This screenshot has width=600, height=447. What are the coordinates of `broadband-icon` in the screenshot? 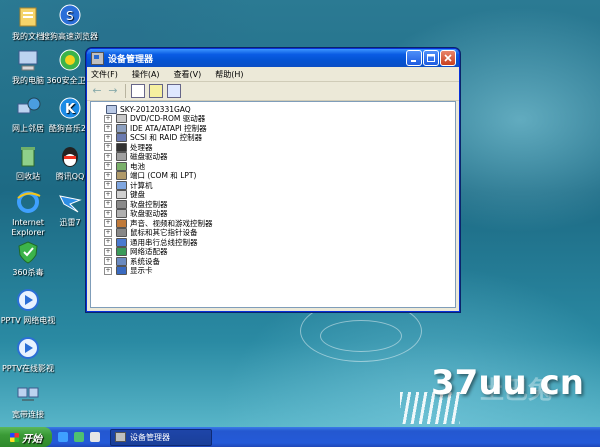 It's located at (28, 394).